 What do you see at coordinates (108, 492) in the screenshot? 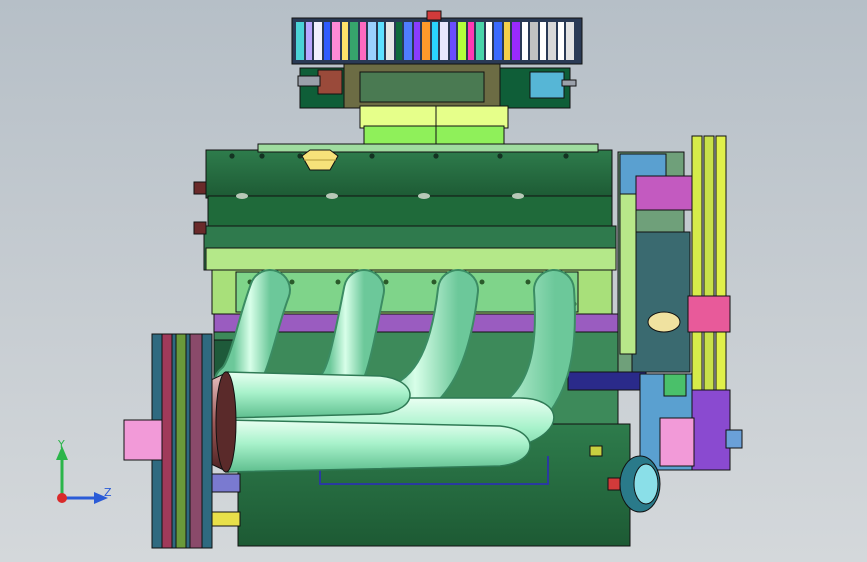
I see `axis-z-label: Z` at bounding box center [108, 492].